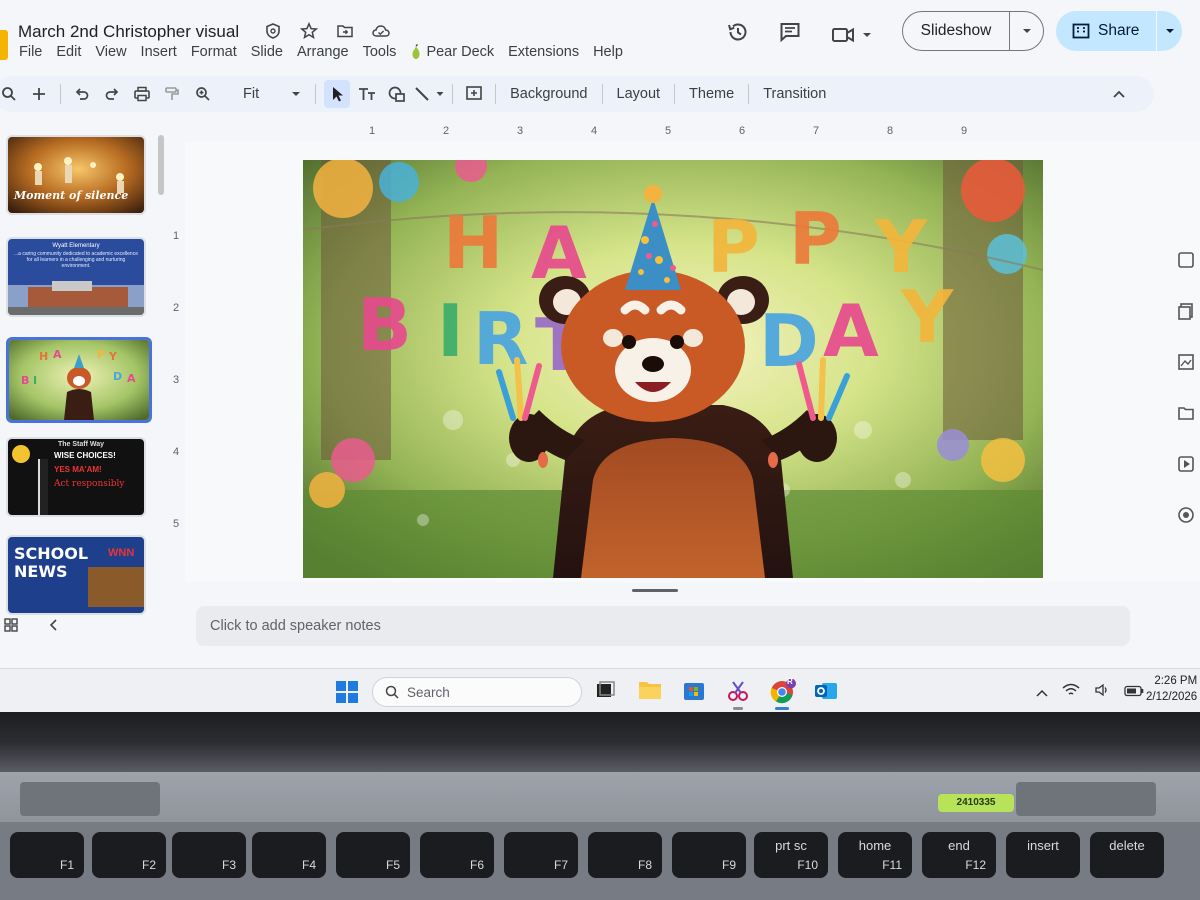  I want to click on theme-button: Theme, so click(711, 94).